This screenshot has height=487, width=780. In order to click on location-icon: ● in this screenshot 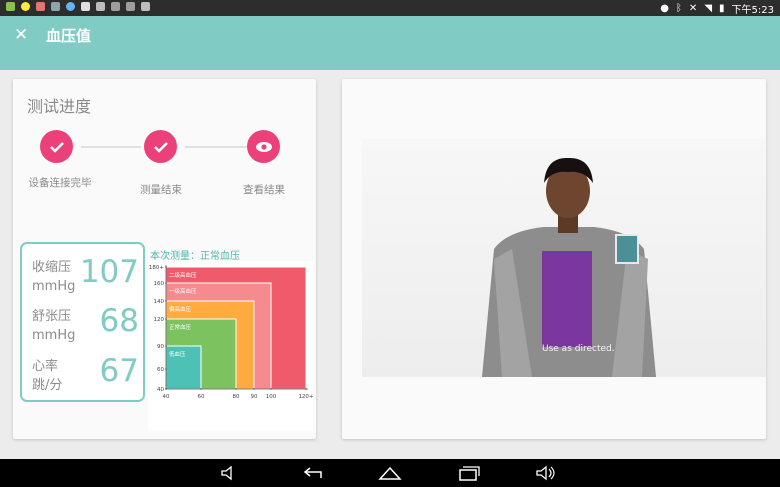, I will do `click(664, 8)`.